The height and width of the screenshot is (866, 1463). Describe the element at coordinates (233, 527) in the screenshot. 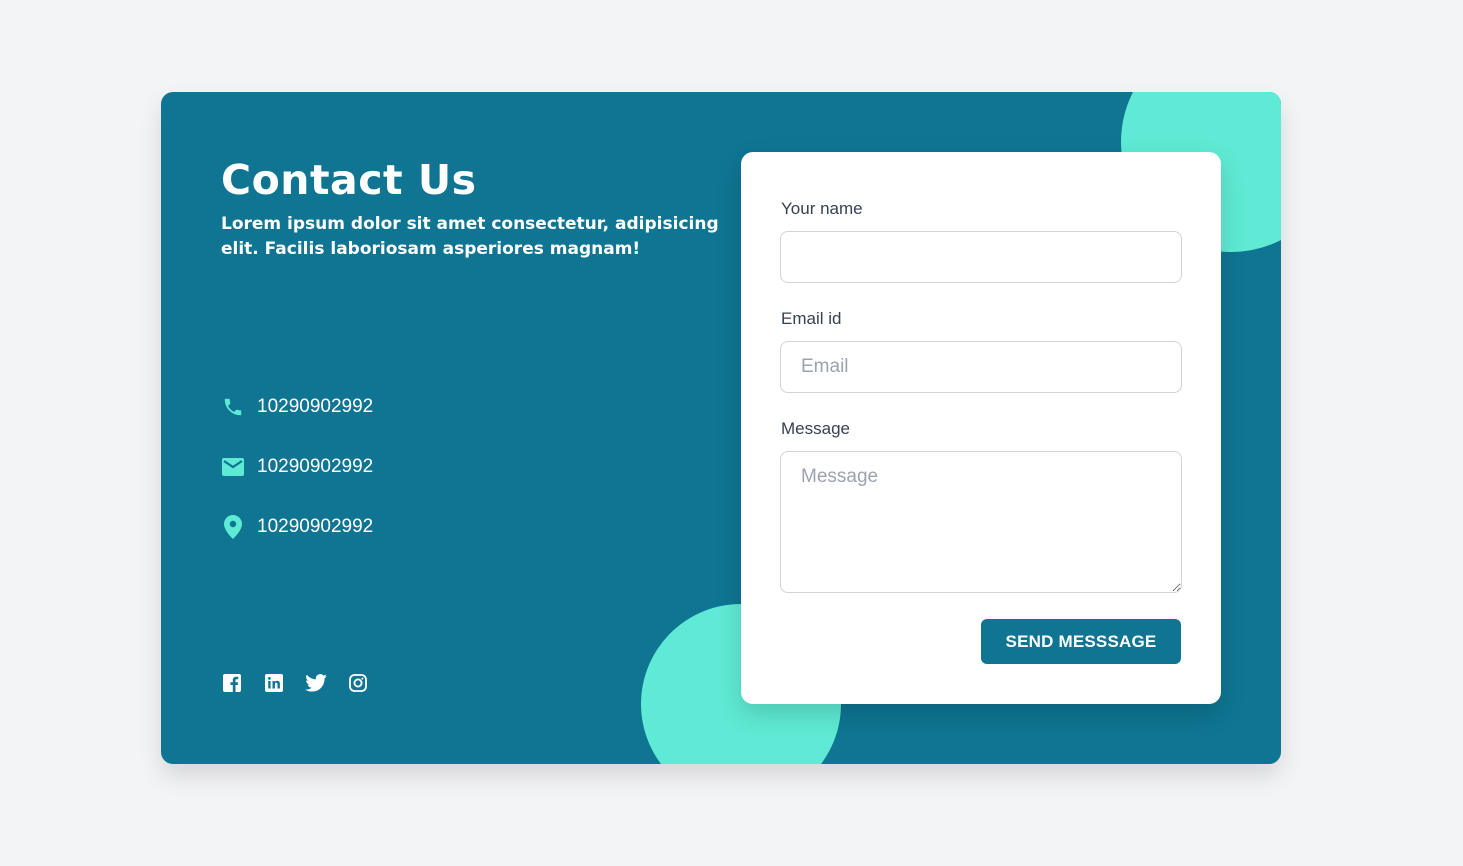

I see `location-pin-icon` at that location.